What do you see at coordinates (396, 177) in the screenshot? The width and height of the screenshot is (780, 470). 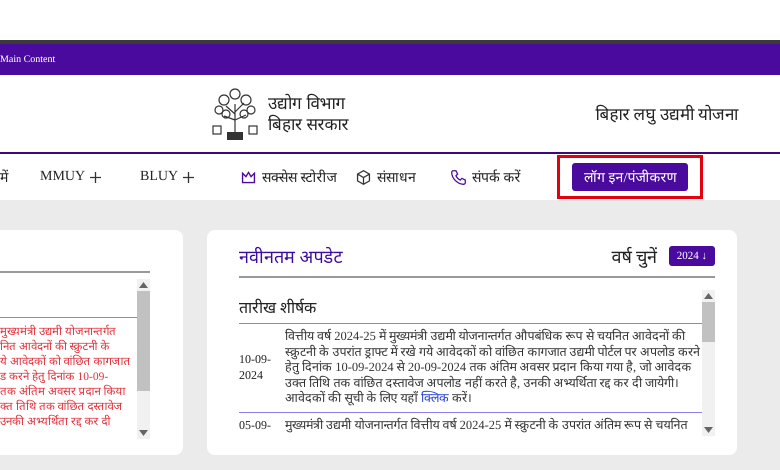 I see `nav-link: संसाधन` at bounding box center [396, 177].